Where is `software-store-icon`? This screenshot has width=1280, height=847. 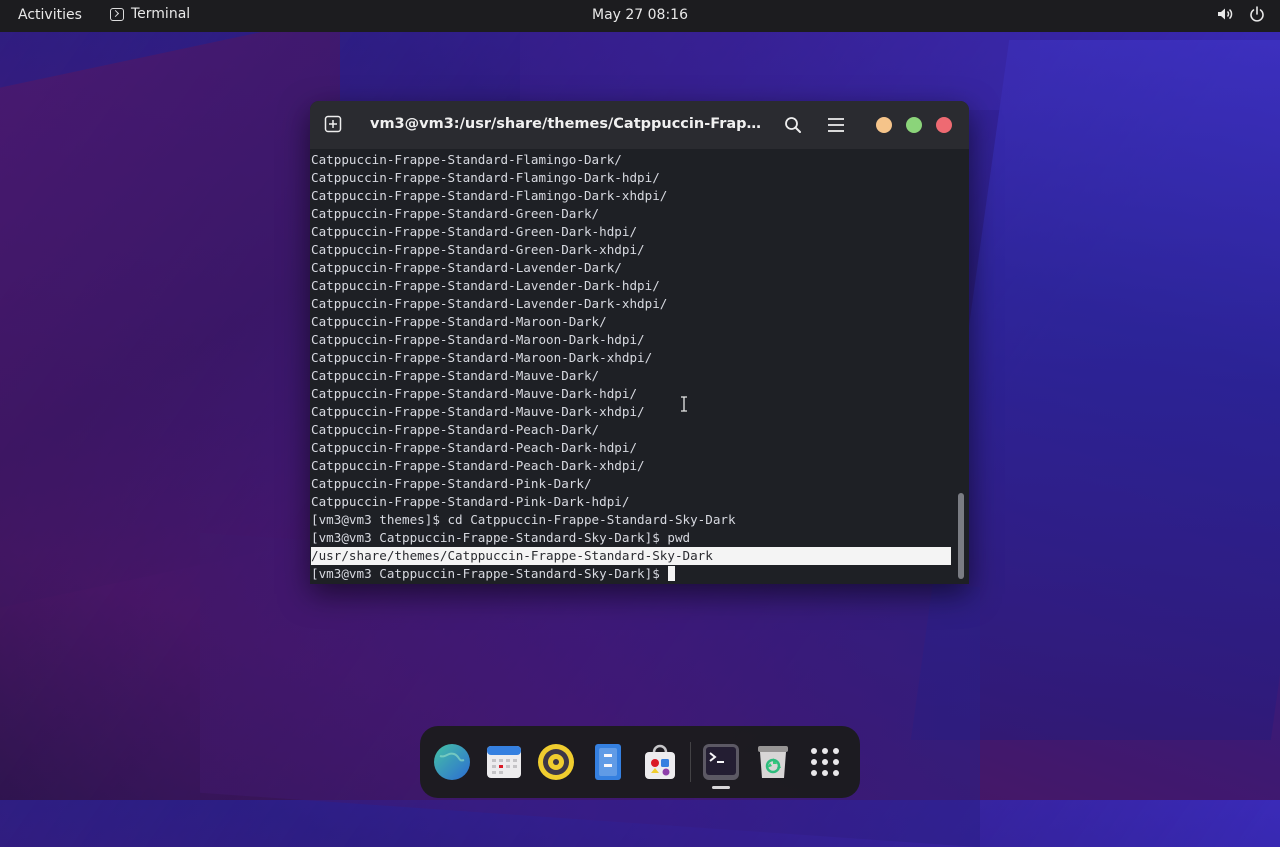
software-store-icon is located at coordinates (660, 762).